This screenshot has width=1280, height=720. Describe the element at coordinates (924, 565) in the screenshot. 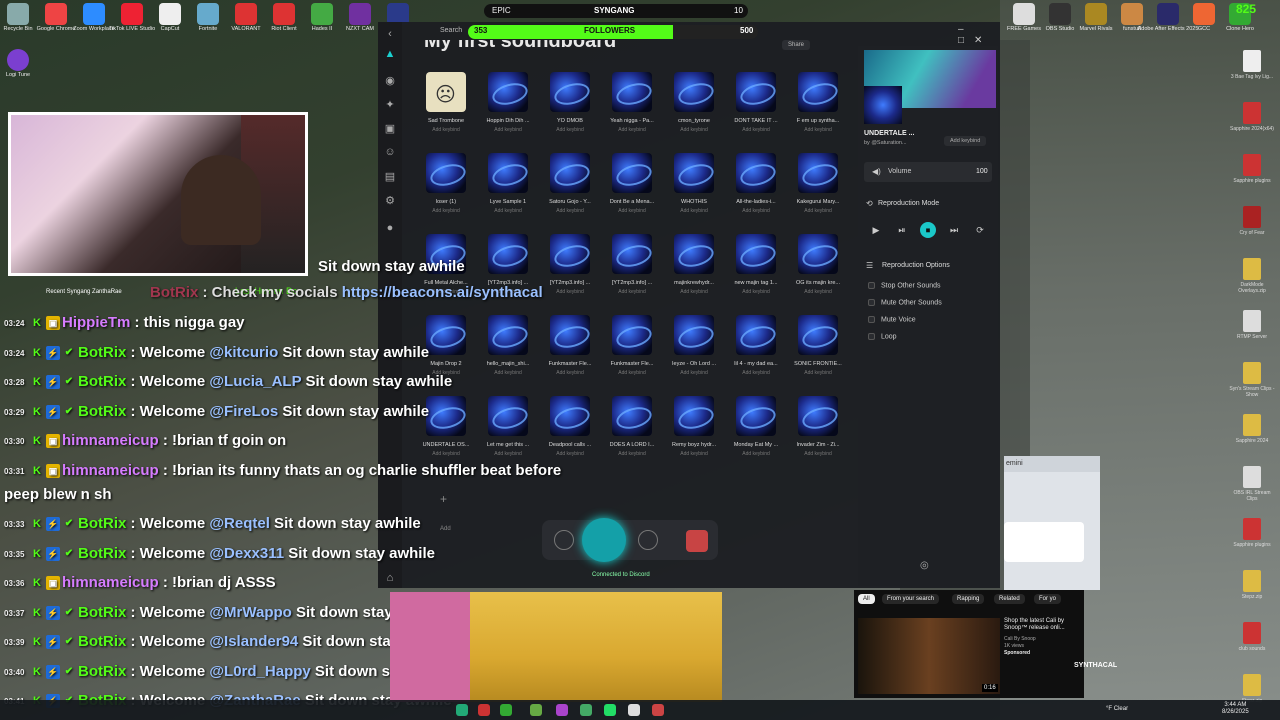

I see `discord-icon: ◎` at that location.